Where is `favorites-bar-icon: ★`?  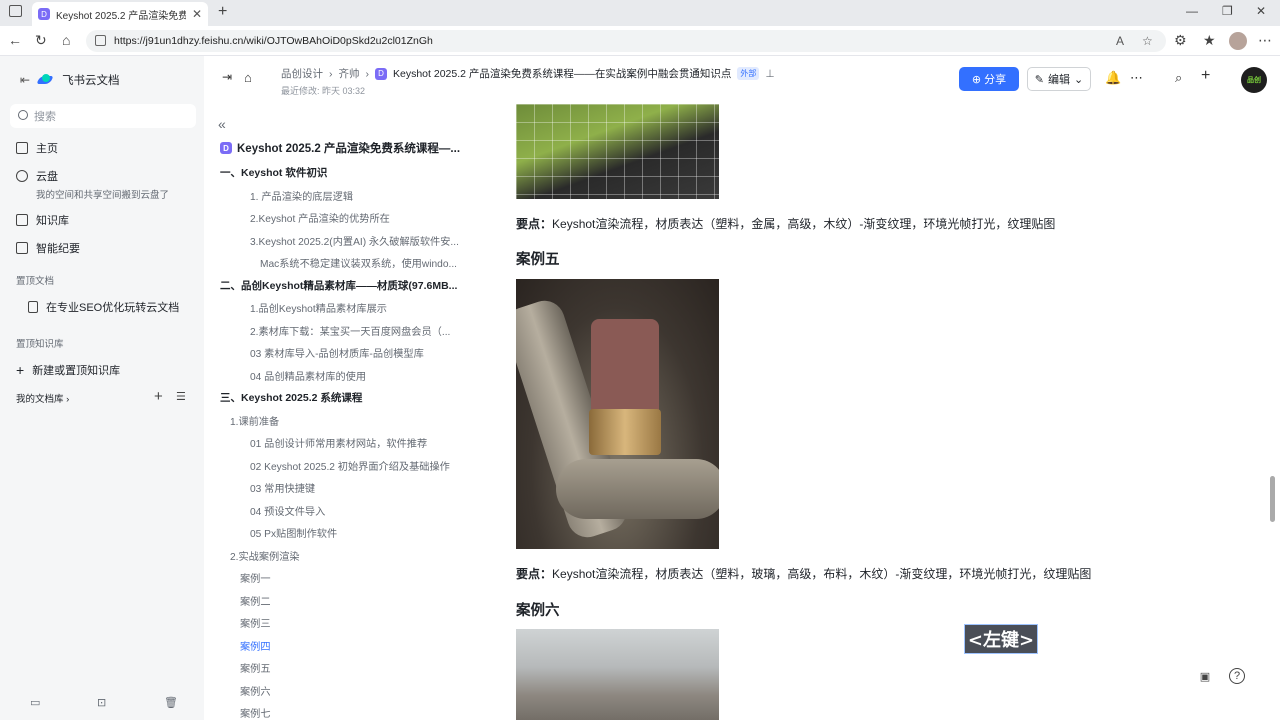 favorites-bar-icon: ★ is located at coordinates (1209, 40).